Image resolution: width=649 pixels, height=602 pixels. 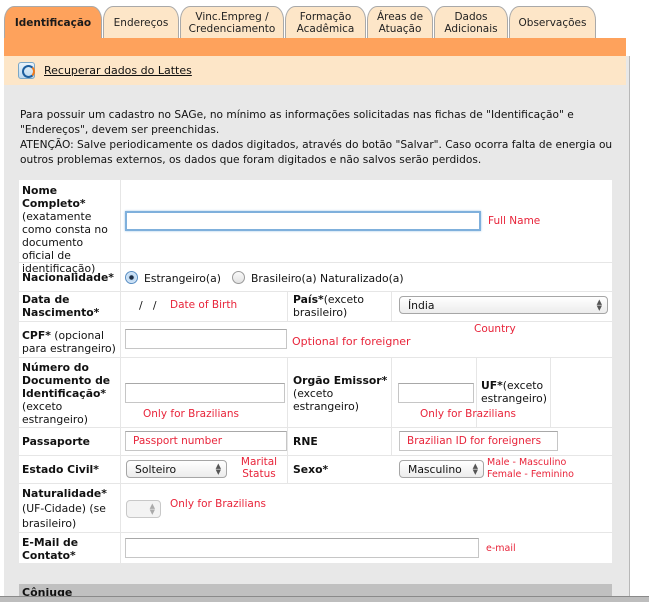 What do you see at coordinates (324, 599) in the screenshot?
I see `window-bottom-bar` at bounding box center [324, 599].